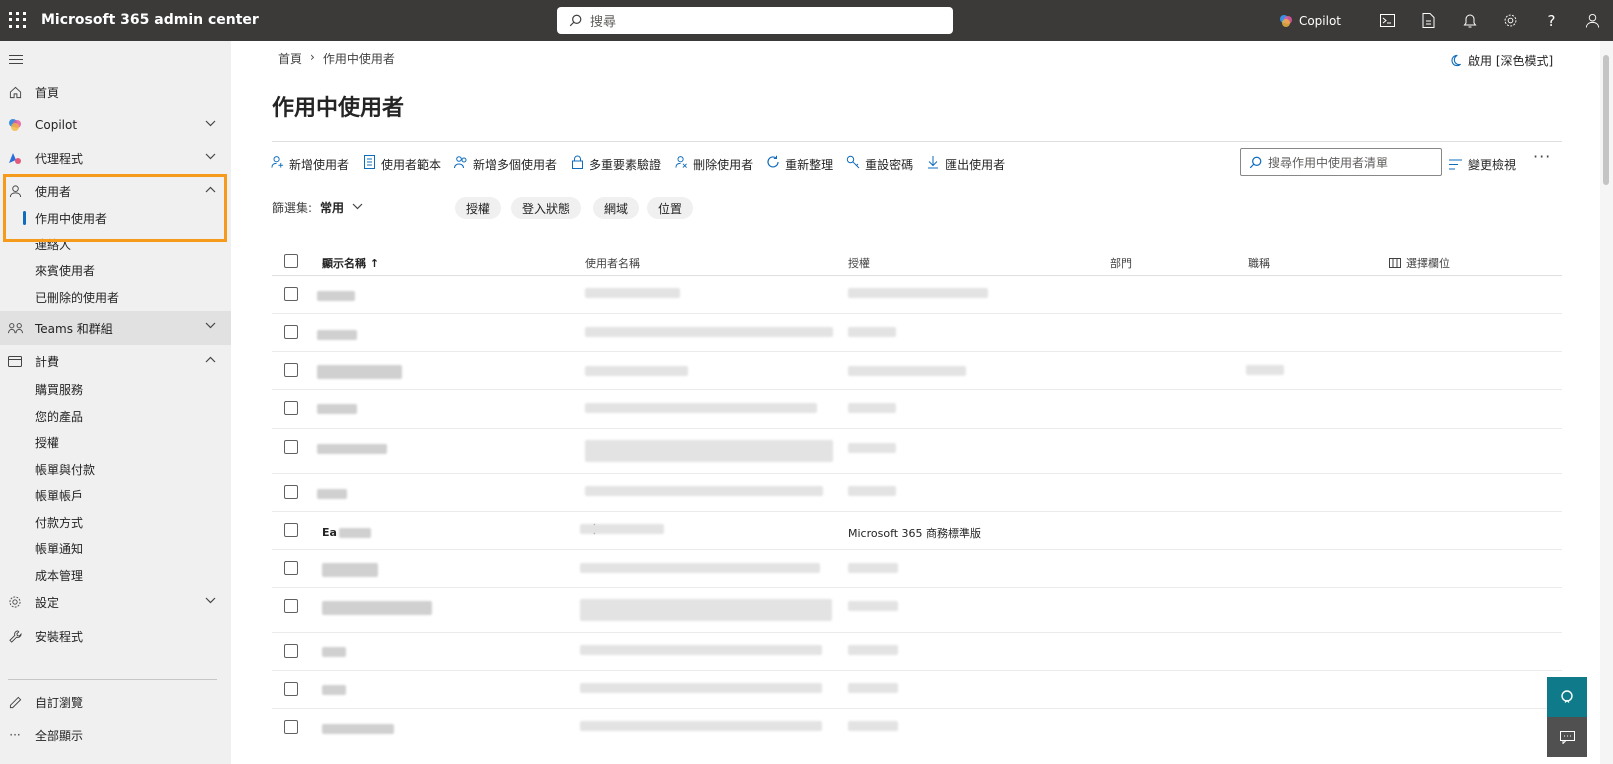 The height and width of the screenshot is (764, 1613). What do you see at coordinates (1319, 20) in the screenshot?
I see `copilot-label: Copilot` at bounding box center [1319, 20].